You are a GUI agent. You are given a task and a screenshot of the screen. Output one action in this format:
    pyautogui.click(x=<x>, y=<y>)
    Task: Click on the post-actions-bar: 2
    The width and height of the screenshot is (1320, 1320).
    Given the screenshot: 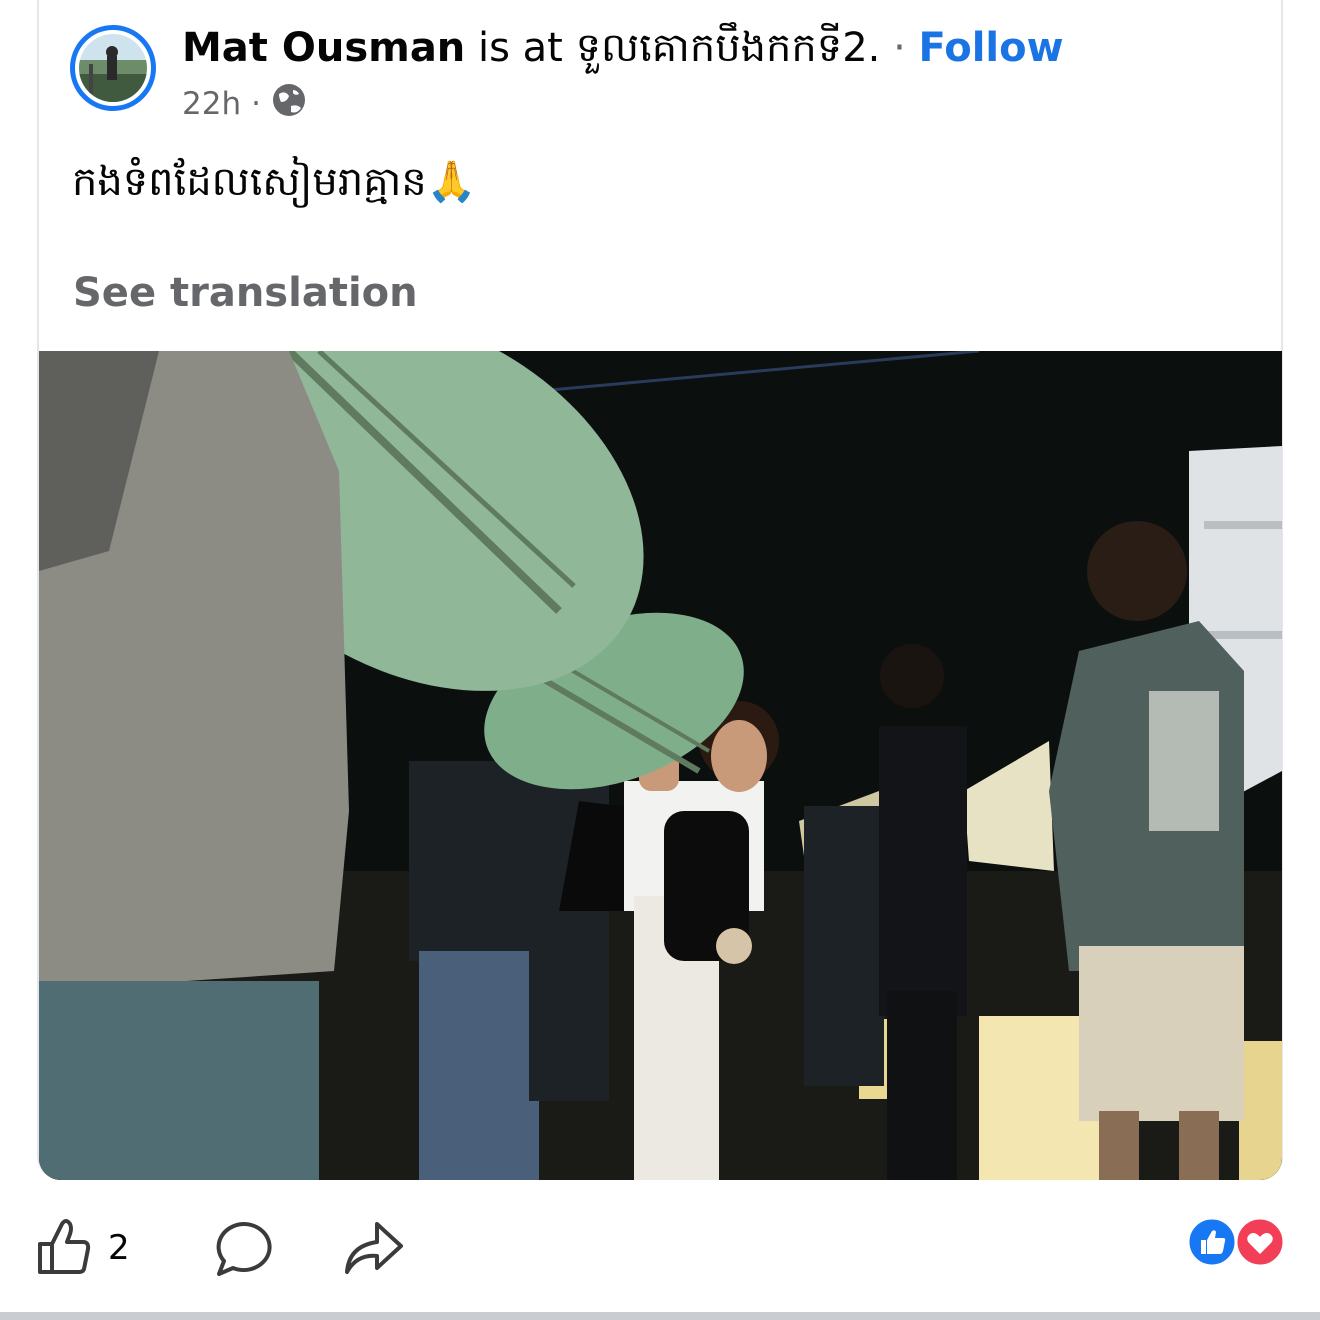 What is the action you would take?
    pyautogui.click(x=660, y=1250)
    